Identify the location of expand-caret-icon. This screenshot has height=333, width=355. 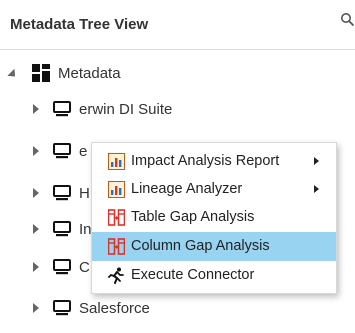
(13, 74).